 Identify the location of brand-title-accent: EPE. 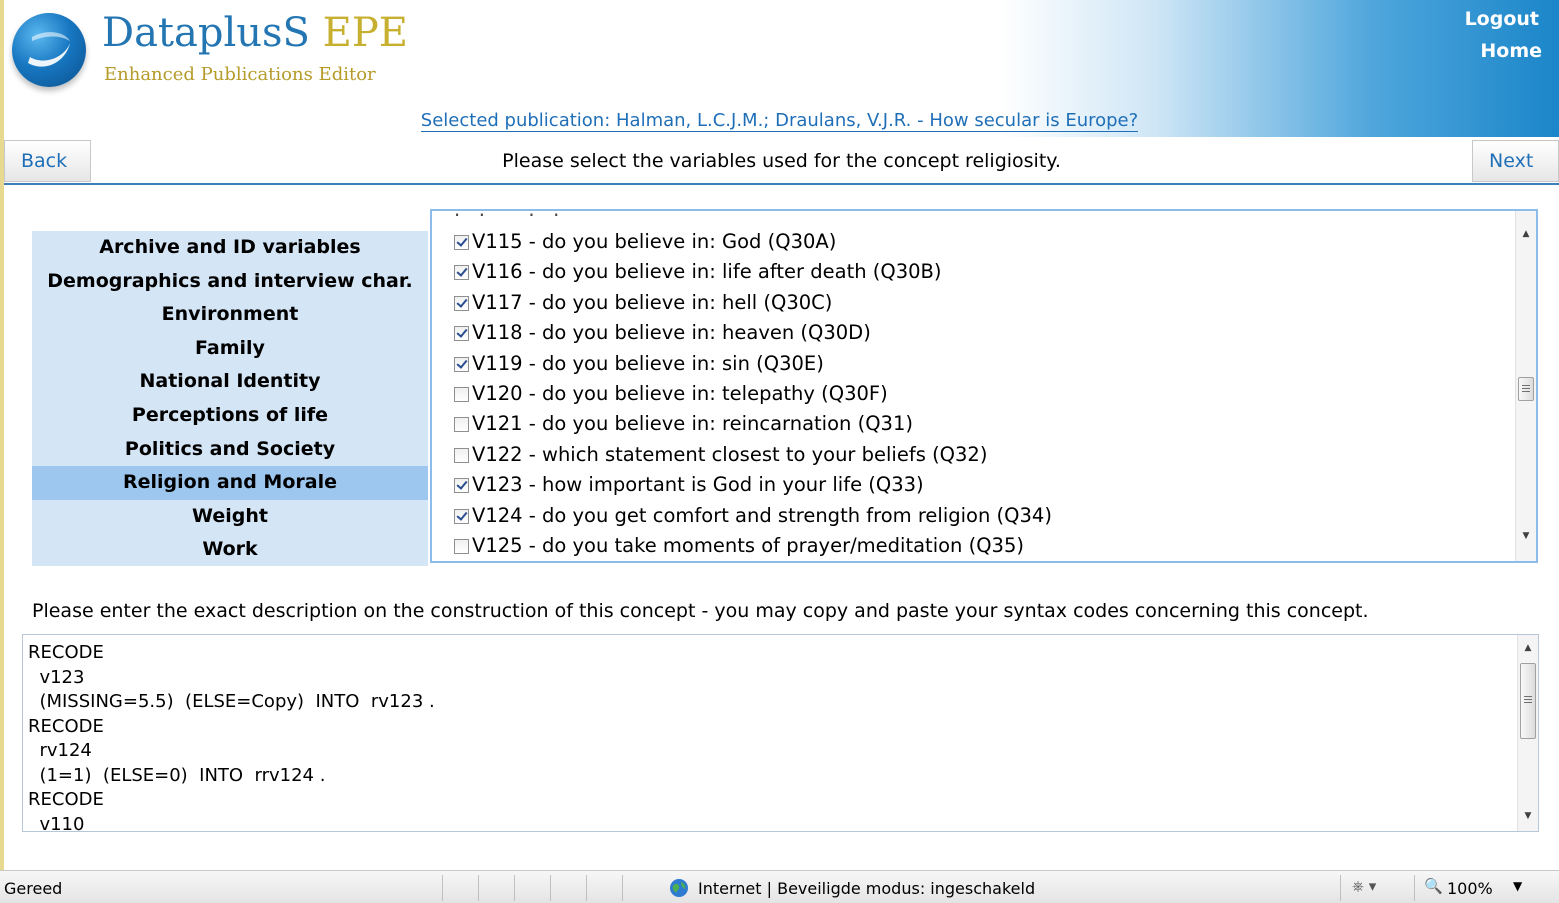
(365, 33).